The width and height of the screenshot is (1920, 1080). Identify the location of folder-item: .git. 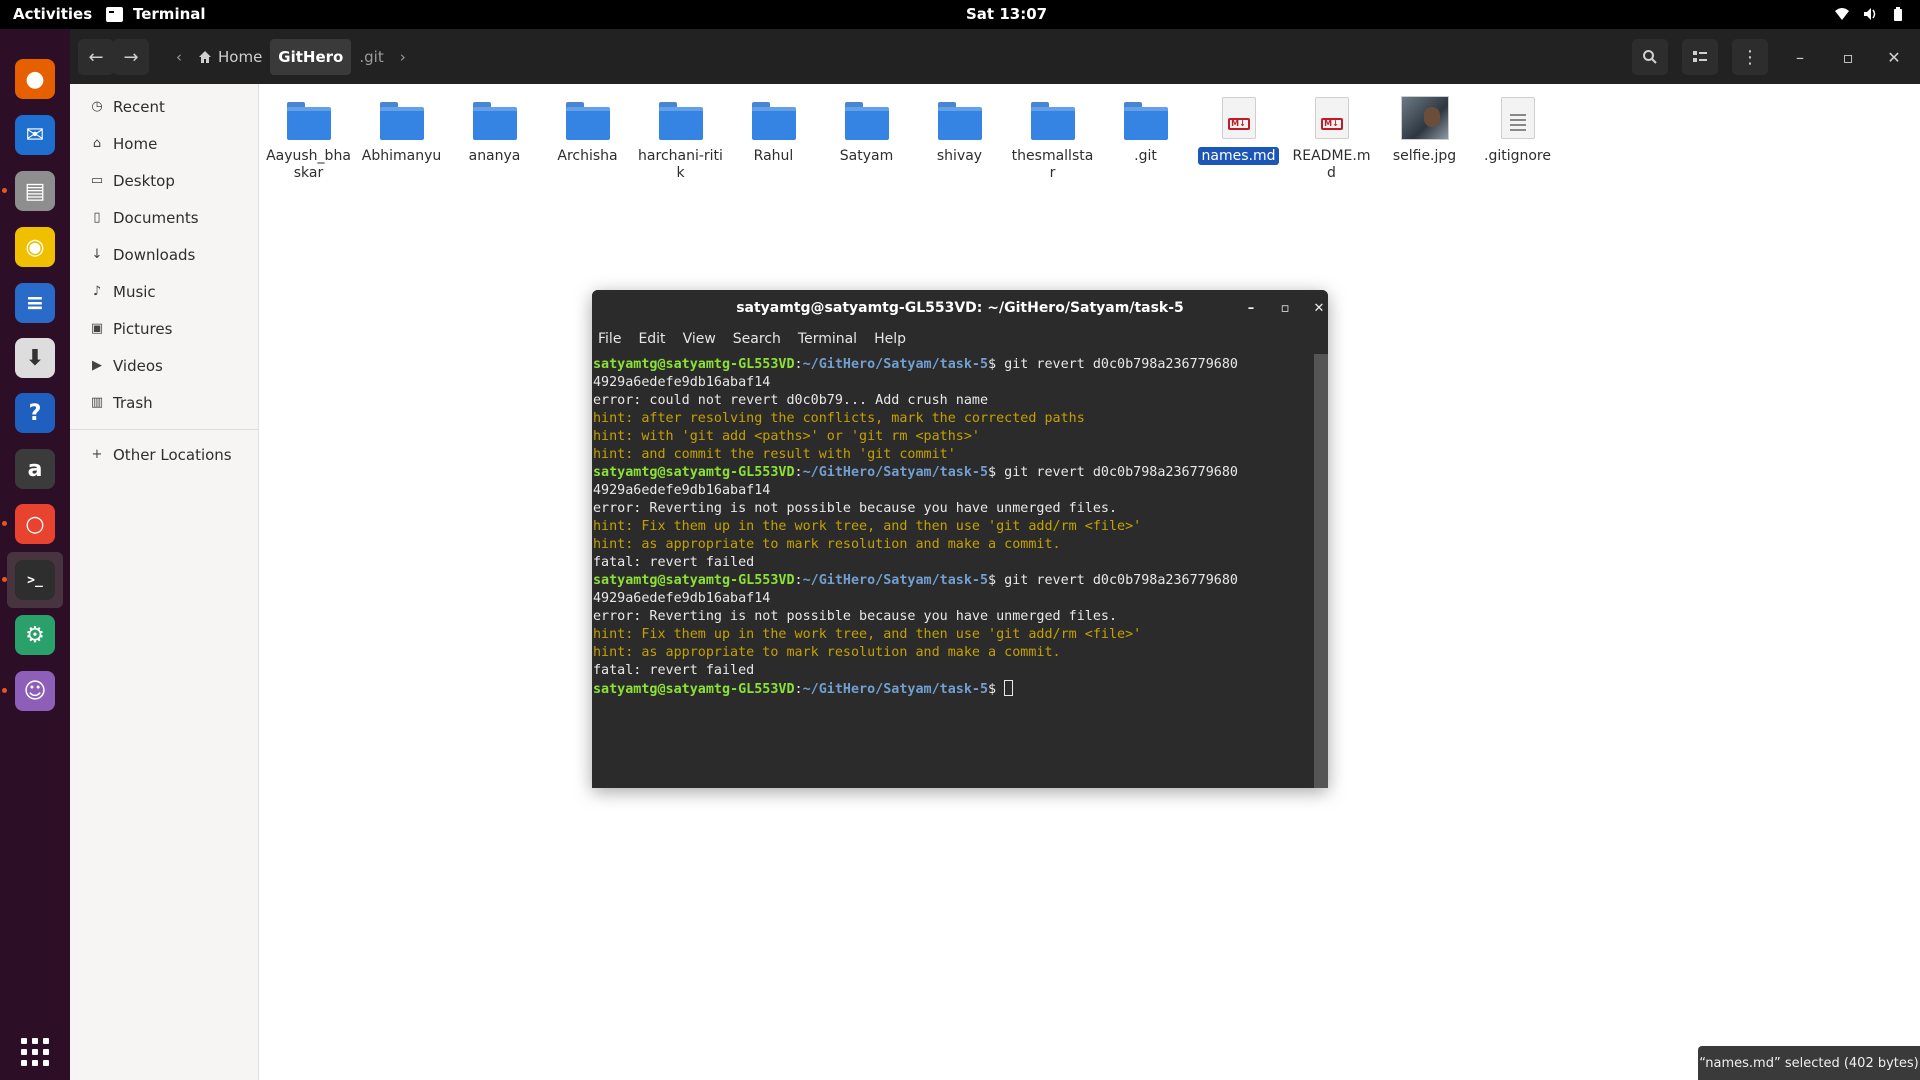
(1145, 136).